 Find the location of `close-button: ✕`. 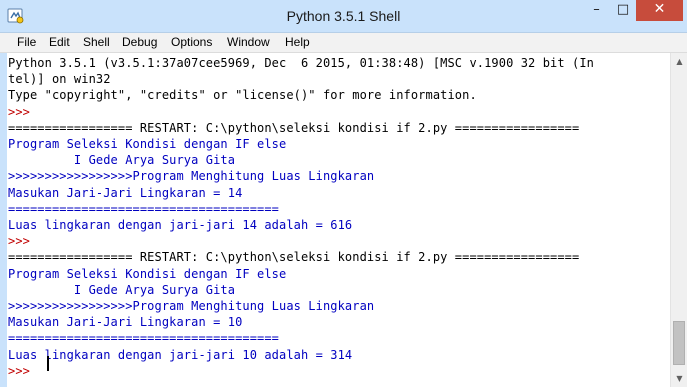

close-button: ✕ is located at coordinates (659, 10).